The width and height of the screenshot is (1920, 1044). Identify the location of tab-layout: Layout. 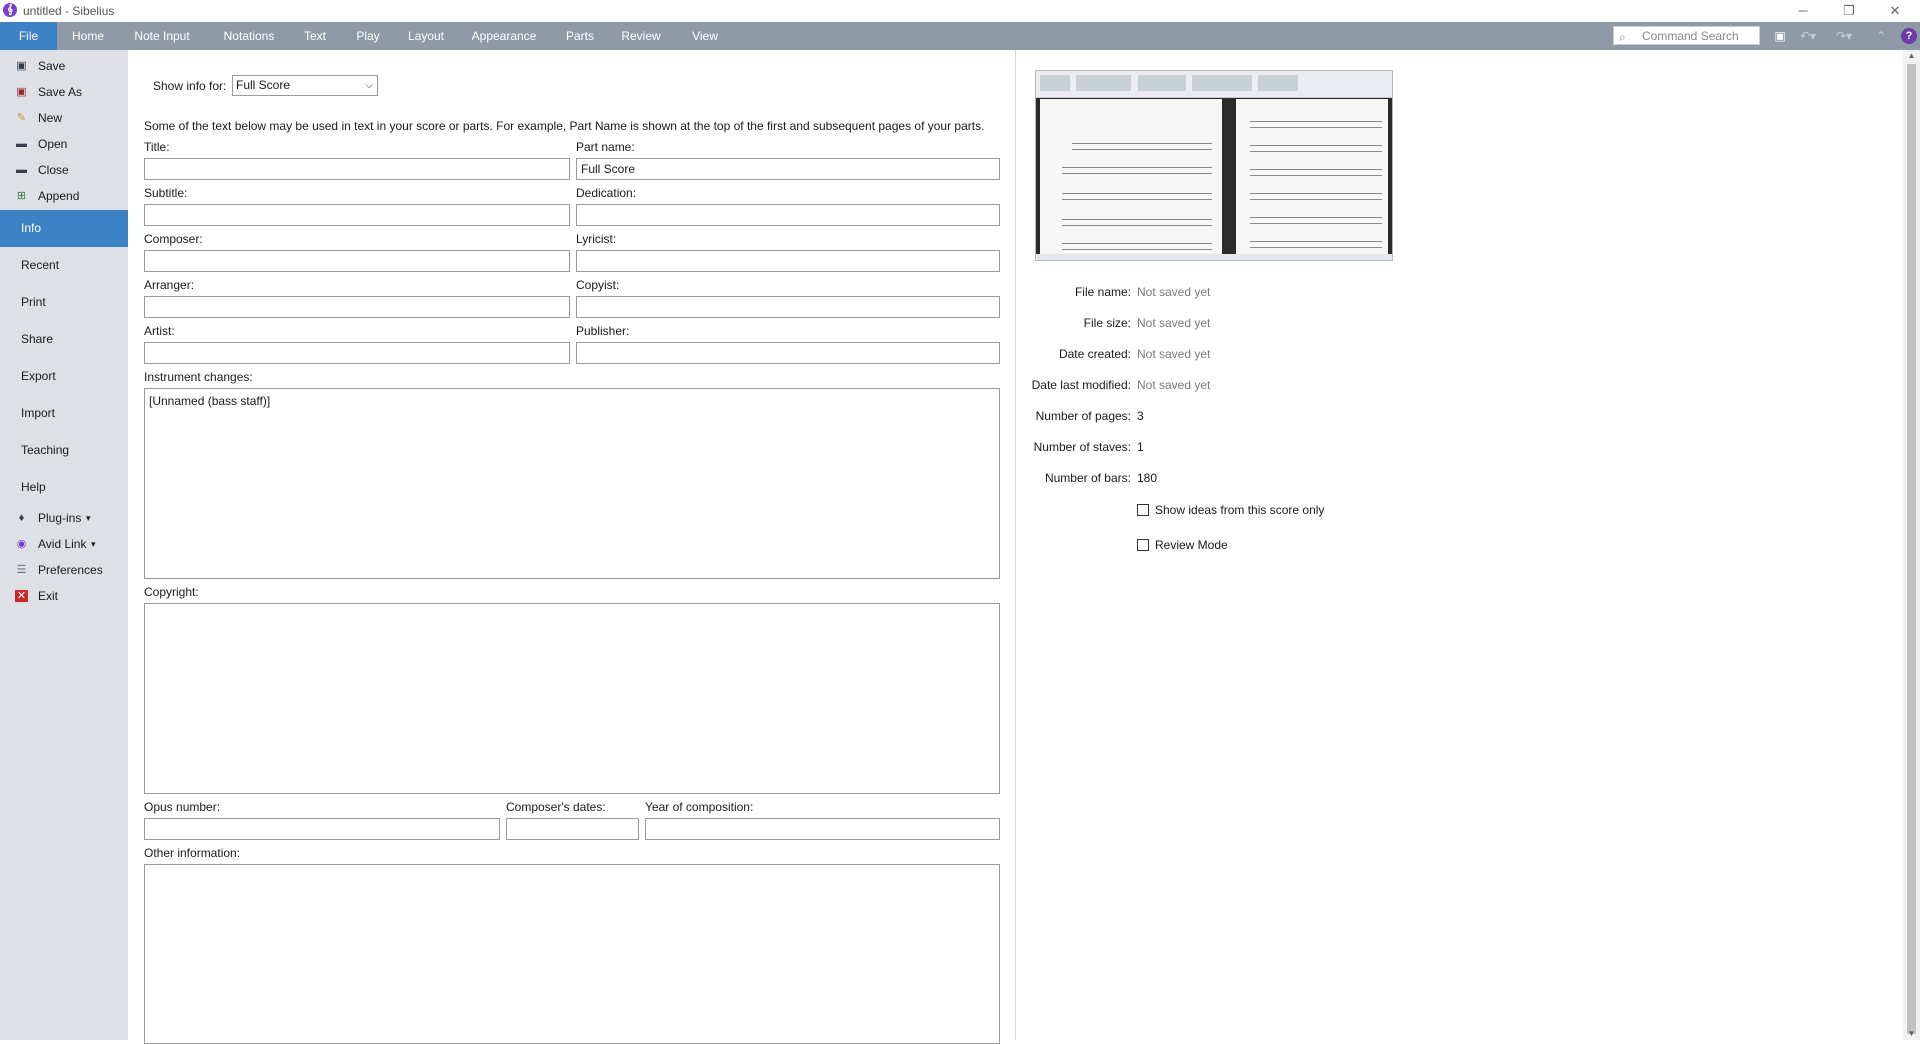
(426, 36).